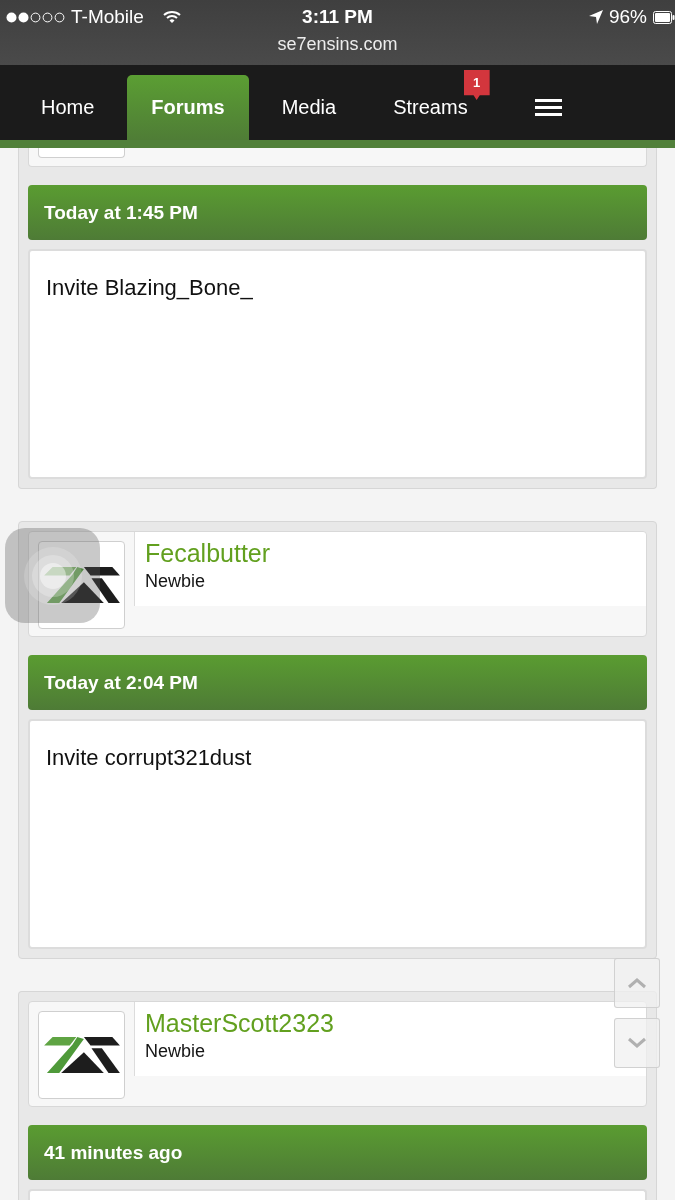 The image size is (675, 1200). Describe the element at coordinates (476, 85) in the screenshot. I see `notification-badge: 1` at that location.